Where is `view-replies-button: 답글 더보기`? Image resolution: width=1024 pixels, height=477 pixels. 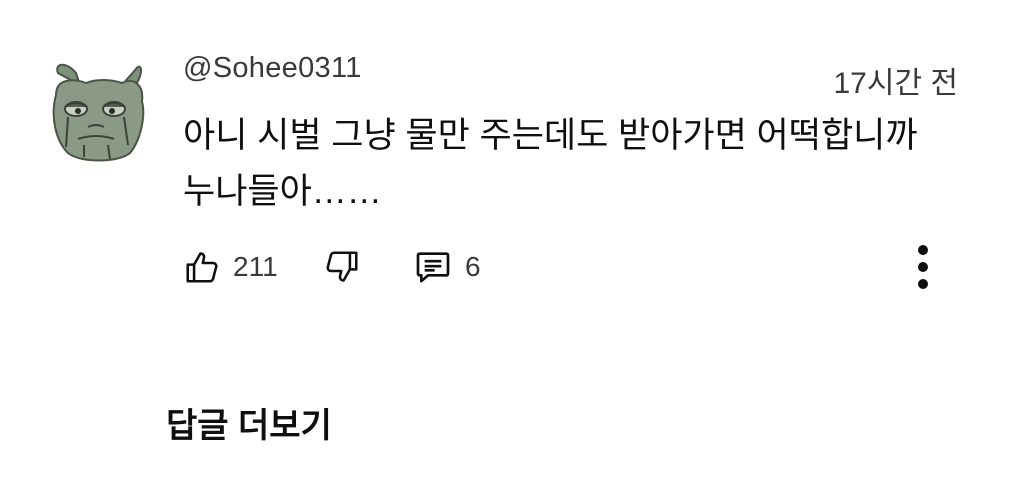
view-replies-button: 답글 더보기 is located at coordinates (249, 422).